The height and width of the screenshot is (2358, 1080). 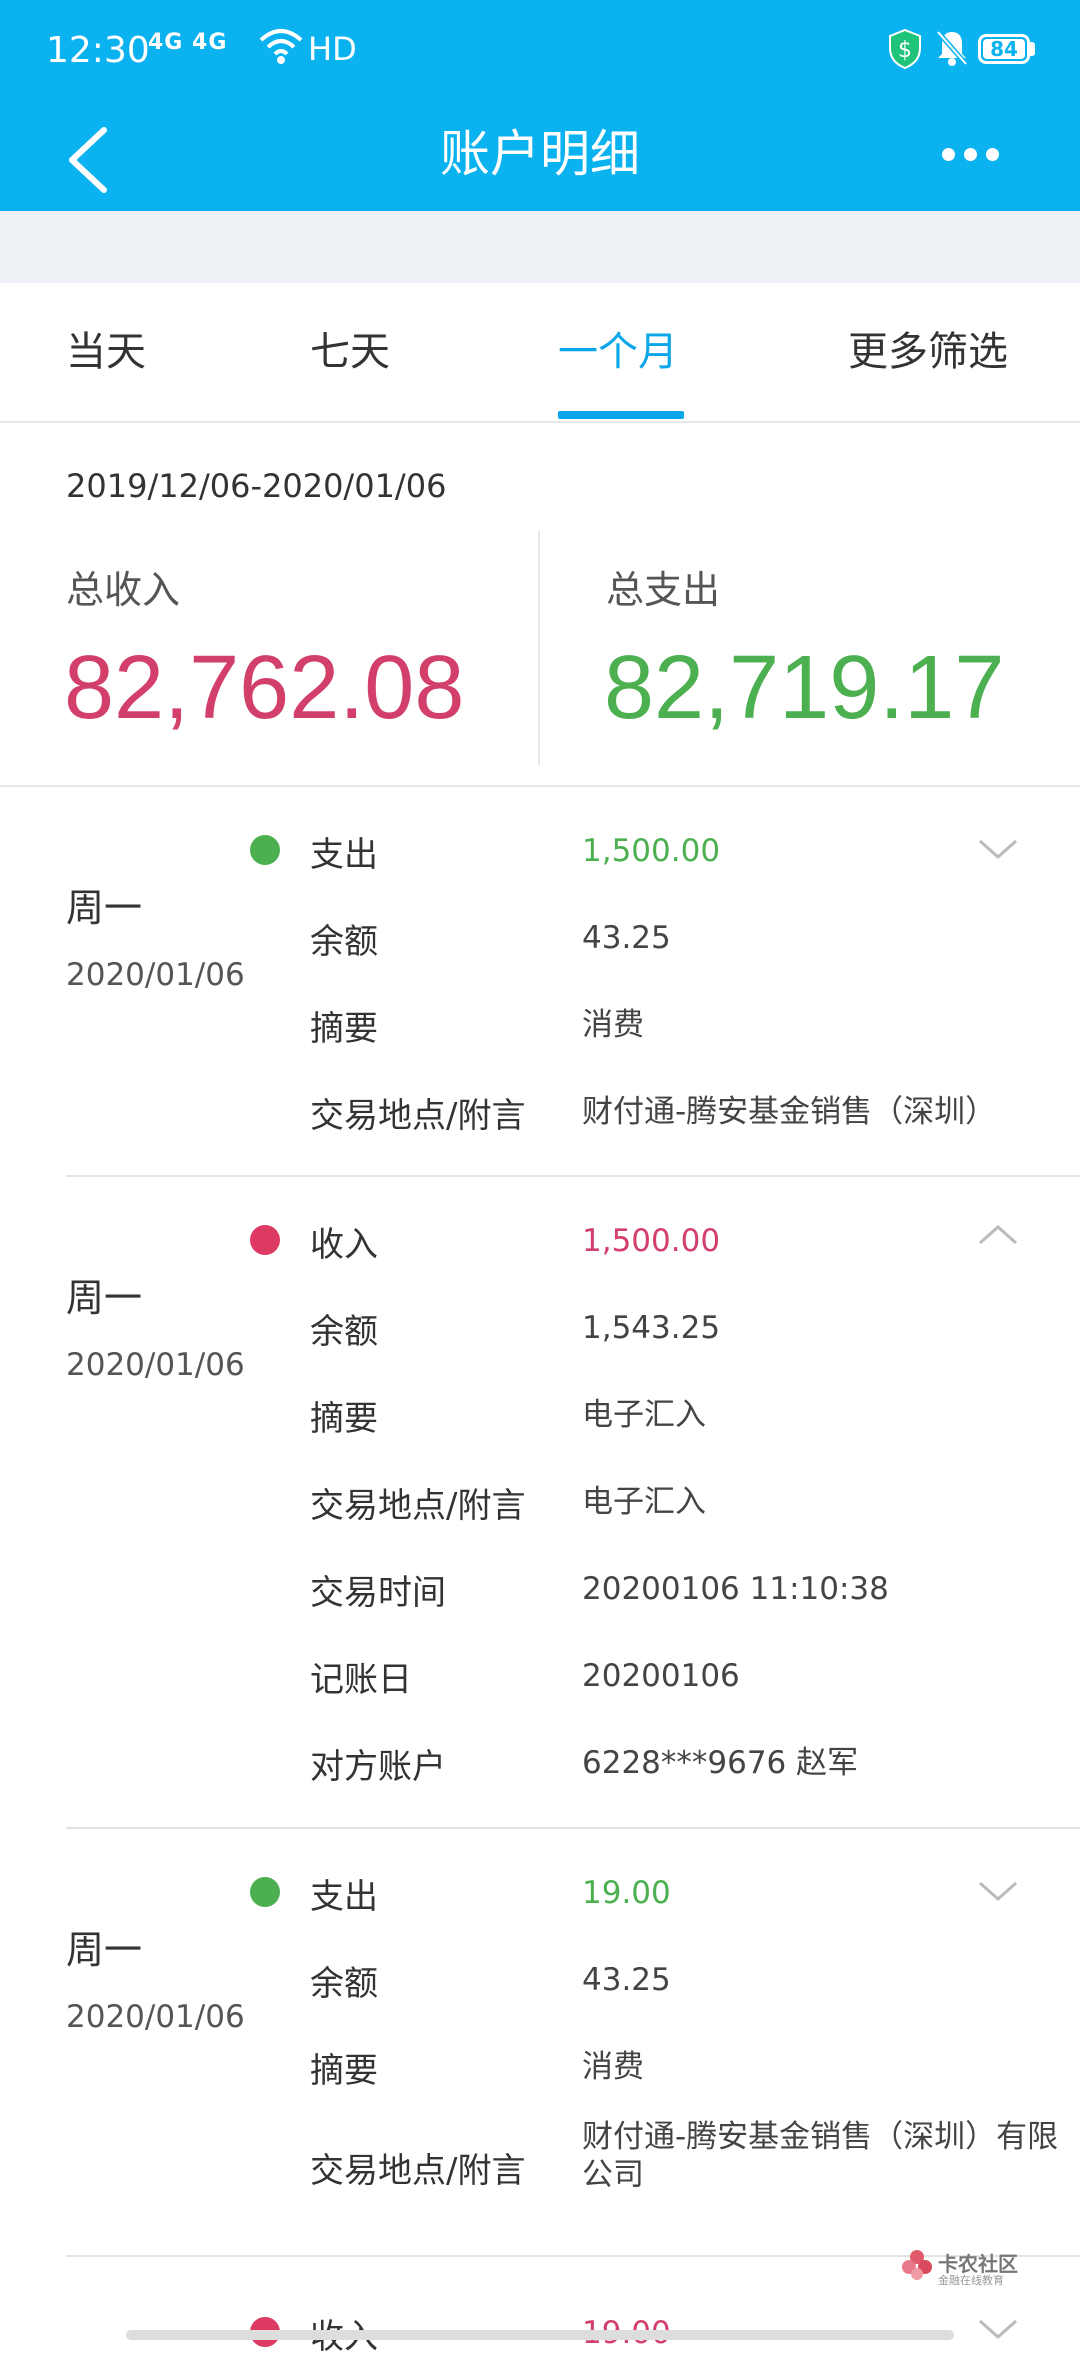 I want to click on nav-header: 账户明细, so click(x=540, y=157).